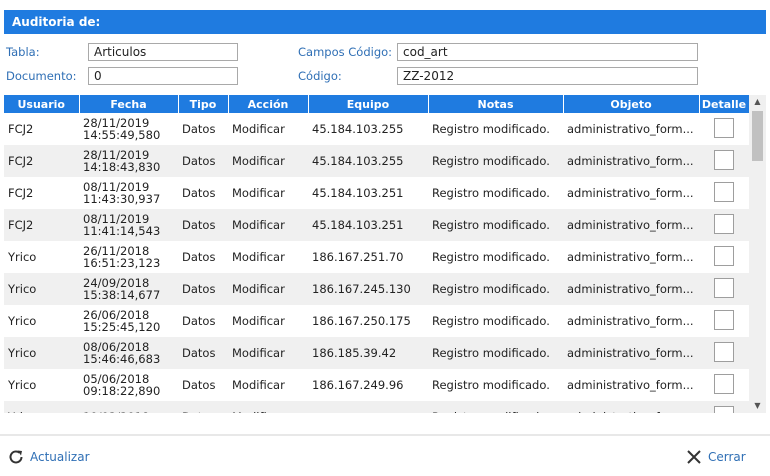  I want to click on col-fecha-header: Fecha, so click(129, 104).